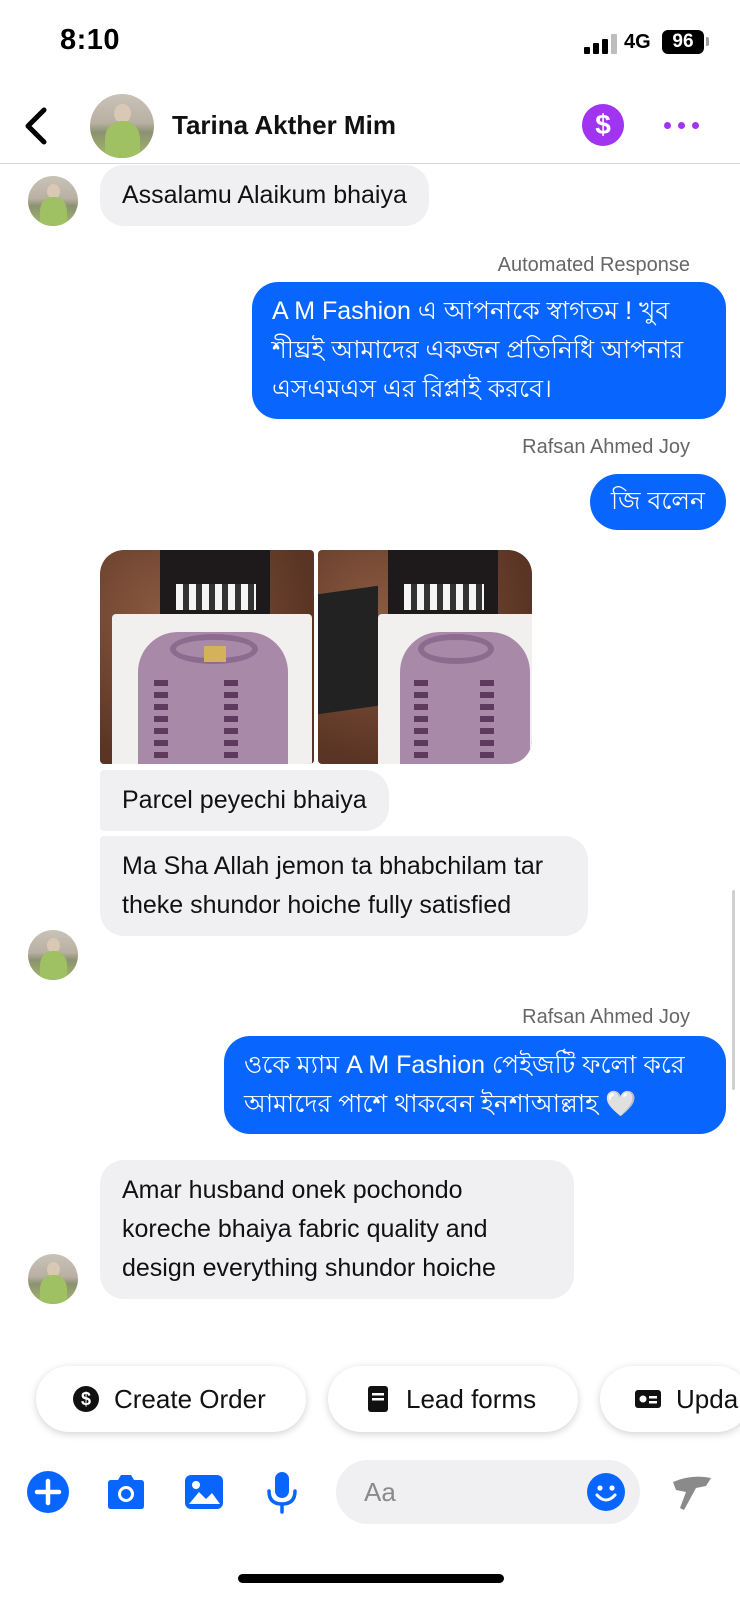 This screenshot has width=740, height=1600. I want to click on emoji-button, so click(606, 1492).